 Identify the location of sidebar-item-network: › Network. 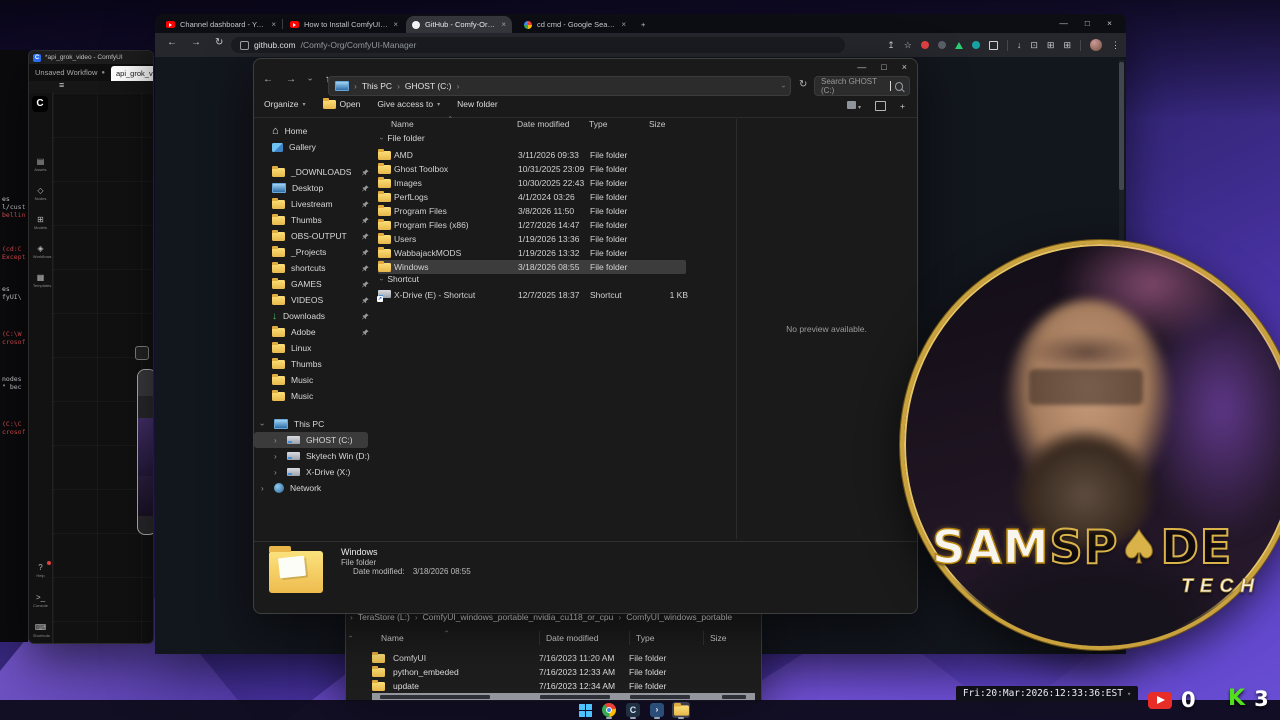
(315, 488).